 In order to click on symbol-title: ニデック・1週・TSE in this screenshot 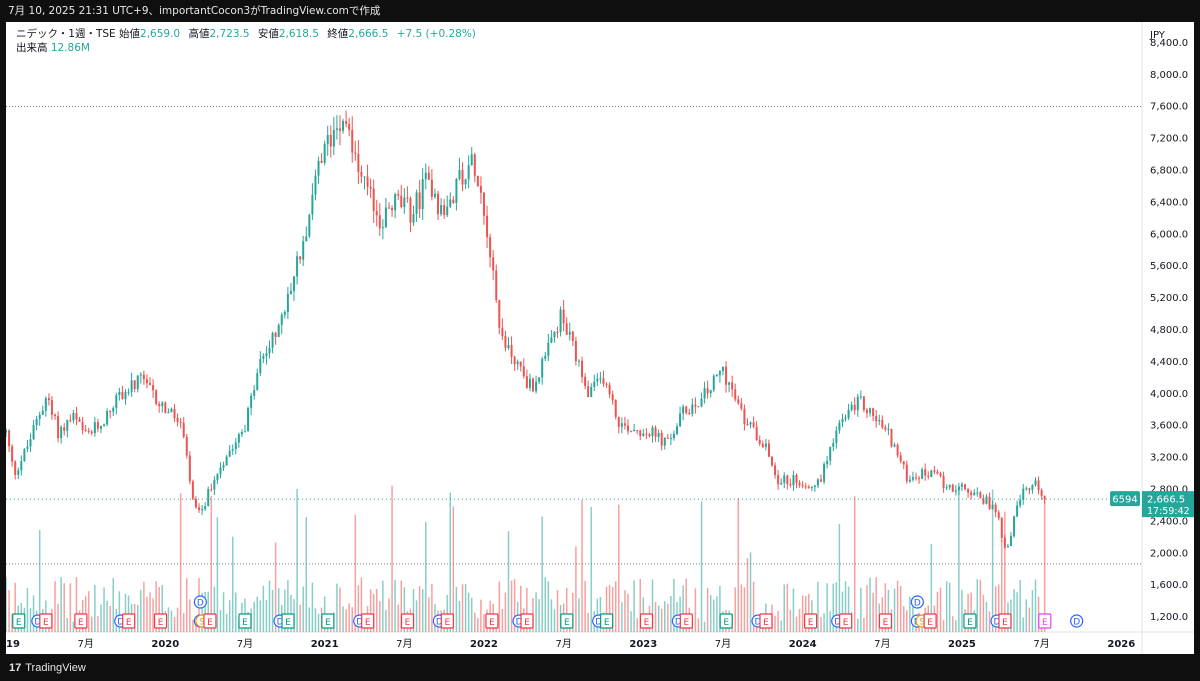, I will do `click(66, 34)`.